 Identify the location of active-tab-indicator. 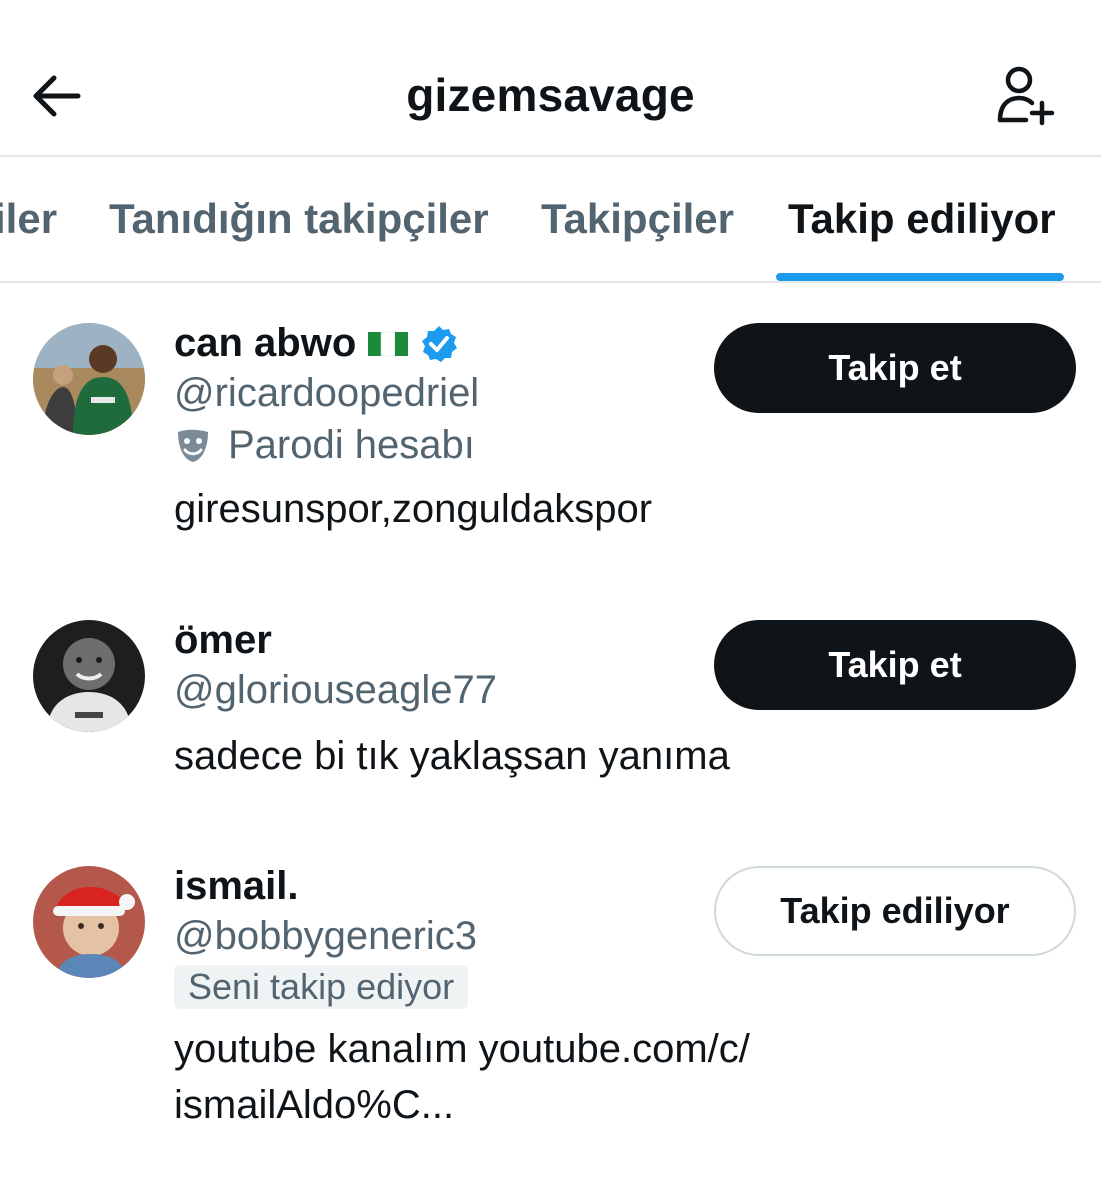
(920, 277).